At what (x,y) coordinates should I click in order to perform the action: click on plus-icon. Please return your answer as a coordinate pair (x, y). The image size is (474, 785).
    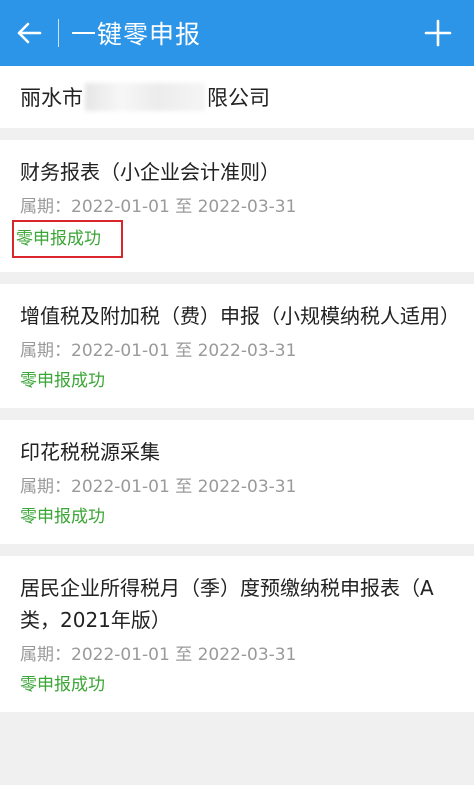
    Looking at the image, I should click on (438, 33).